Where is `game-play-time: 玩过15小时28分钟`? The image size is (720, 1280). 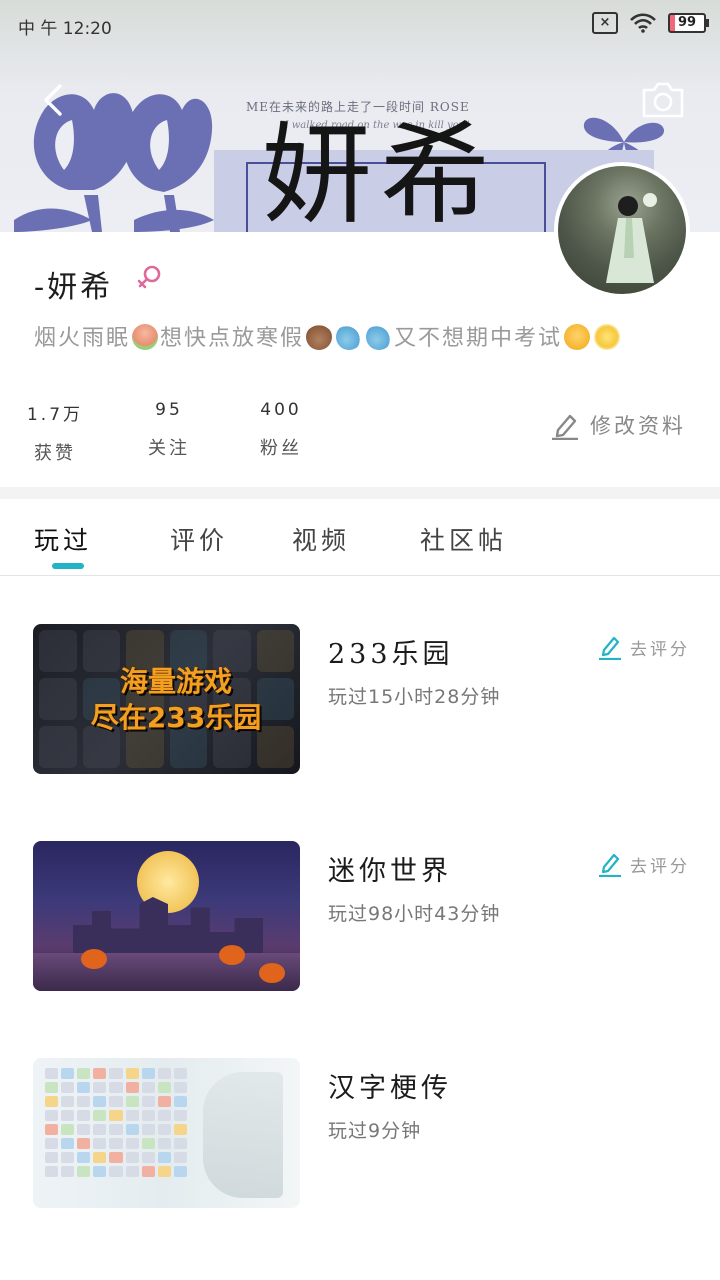 game-play-time: 玩过15小时28分钟 is located at coordinates (414, 697).